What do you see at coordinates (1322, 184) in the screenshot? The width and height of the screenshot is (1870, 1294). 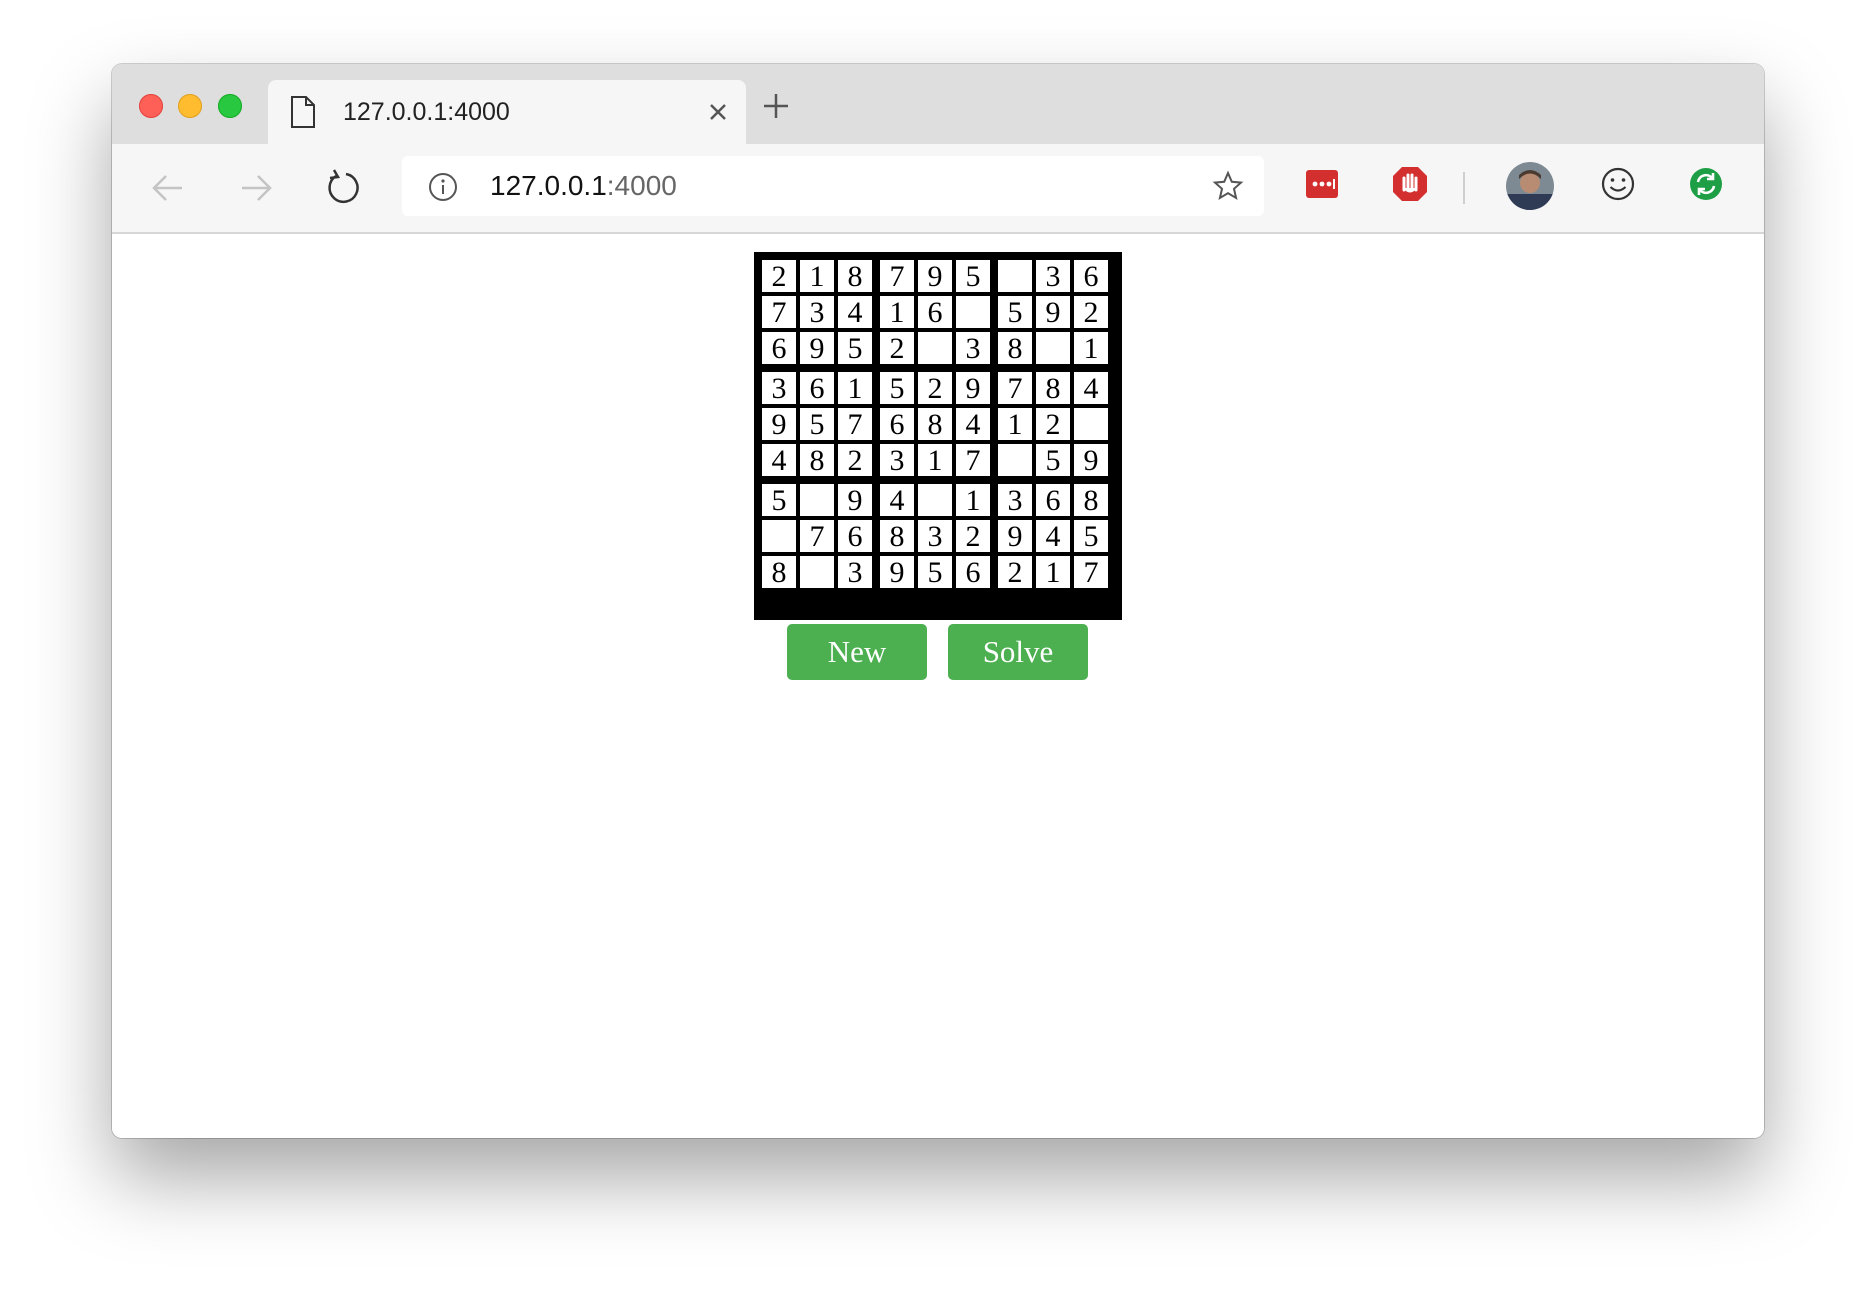 I see `password-manager-extension-icon` at bounding box center [1322, 184].